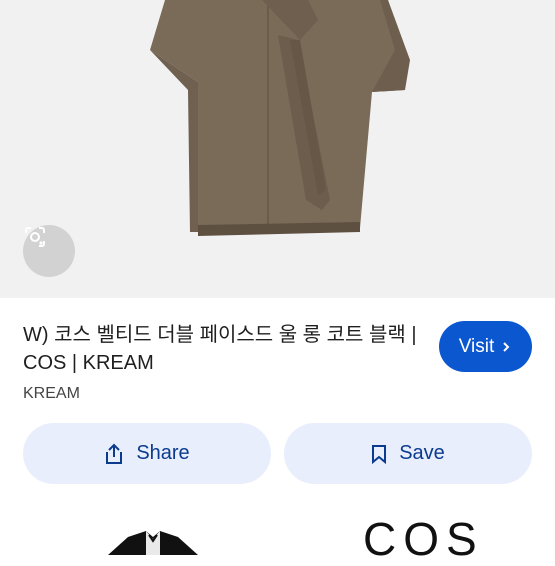 This screenshot has height=566, width=555. Describe the element at coordinates (153, 543) in the screenshot. I see `black-coat-thumbnail` at that location.